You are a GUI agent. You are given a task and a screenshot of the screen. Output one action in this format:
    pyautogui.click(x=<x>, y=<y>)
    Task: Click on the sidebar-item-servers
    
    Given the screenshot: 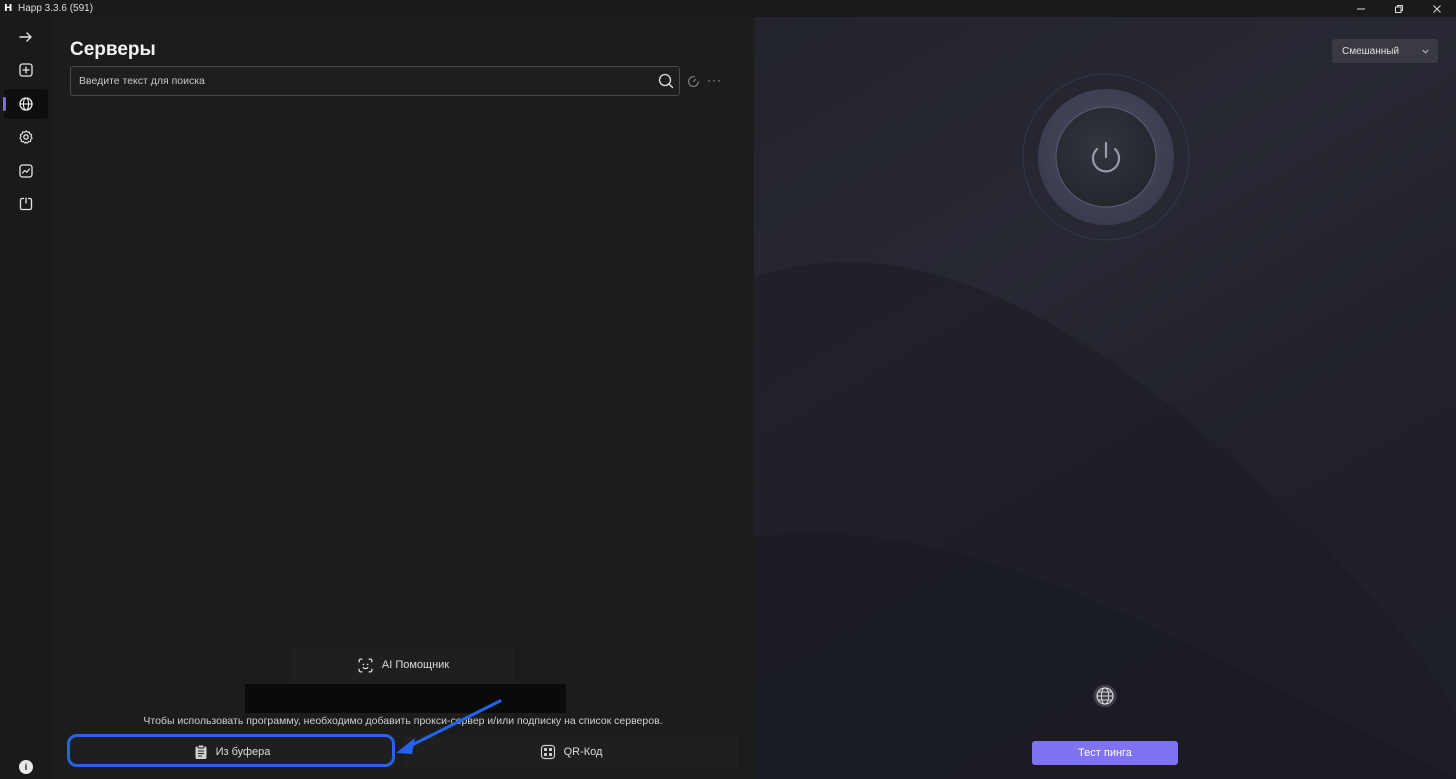 What is the action you would take?
    pyautogui.click(x=25, y=104)
    